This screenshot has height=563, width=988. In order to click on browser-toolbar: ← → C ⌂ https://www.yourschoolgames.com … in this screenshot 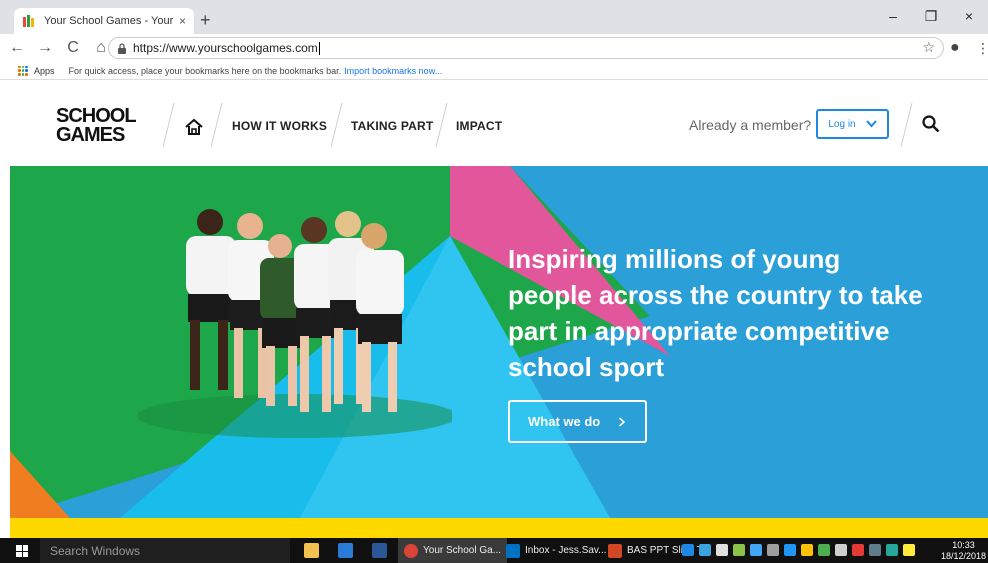, I will do `click(494, 48)`.